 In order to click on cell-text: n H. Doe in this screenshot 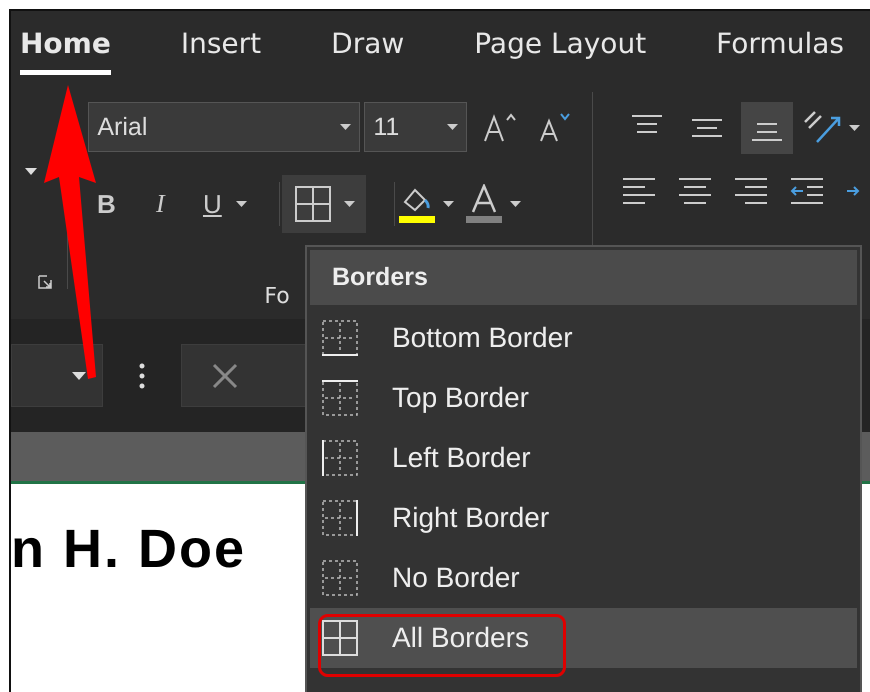, I will do `click(128, 549)`.